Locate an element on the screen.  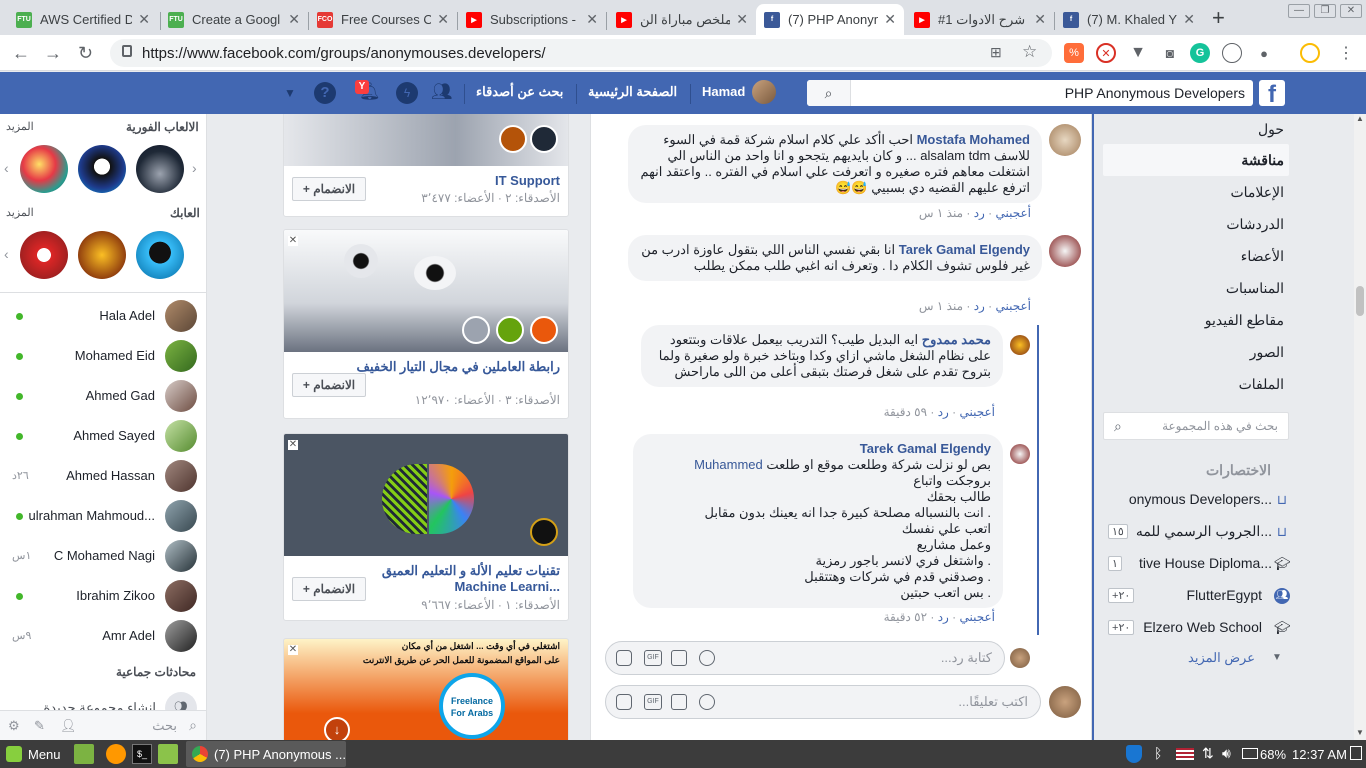
minimize-icon: — is located at coordinates (1299, 11).